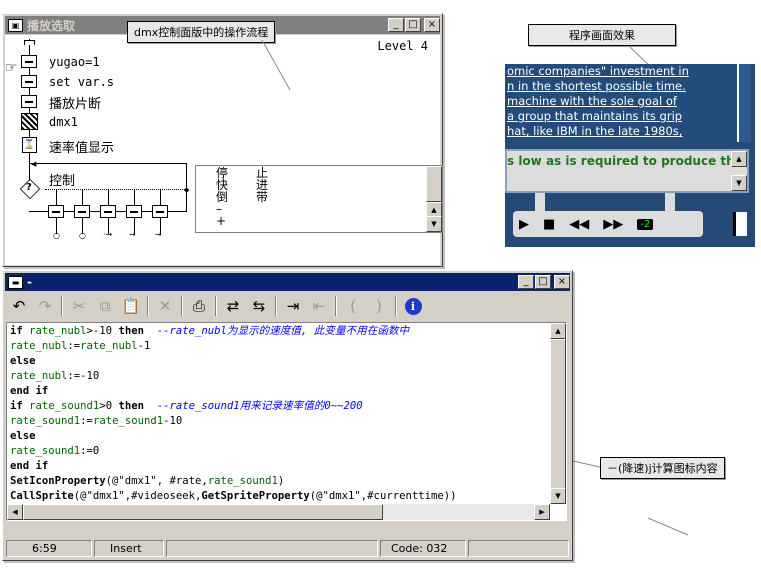 The height and width of the screenshot is (569, 761). What do you see at coordinates (102, 331) in the screenshot?
I see `code-token: >-10` at bounding box center [102, 331].